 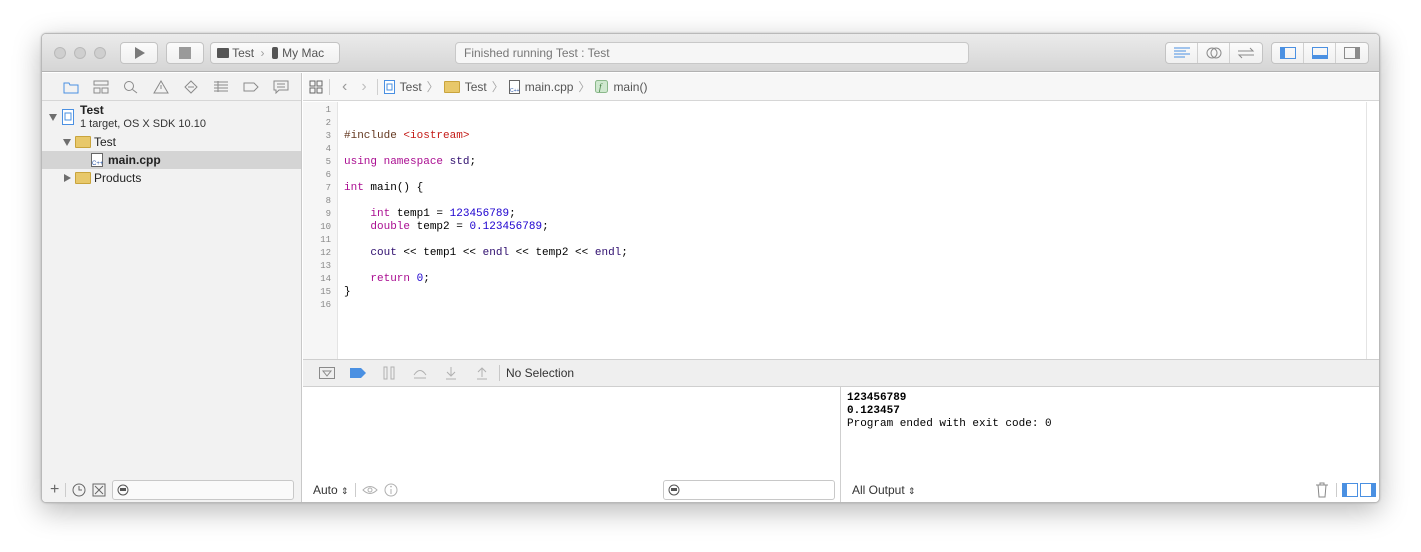 I want to click on scheme-selector: Test › My Mac, so click(x=275, y=53).